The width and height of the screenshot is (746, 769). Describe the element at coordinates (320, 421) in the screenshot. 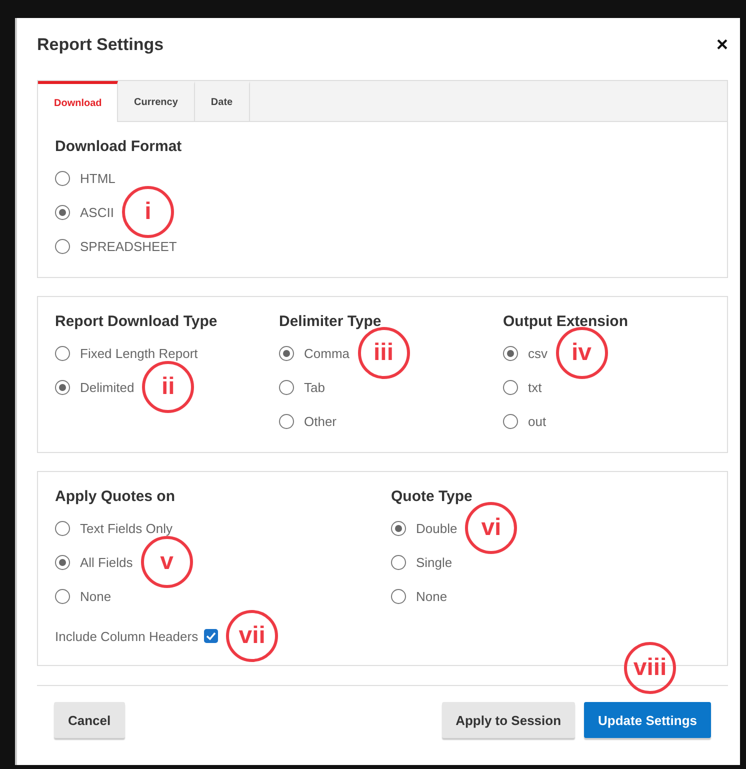

I see `option-label: Other` at that location.